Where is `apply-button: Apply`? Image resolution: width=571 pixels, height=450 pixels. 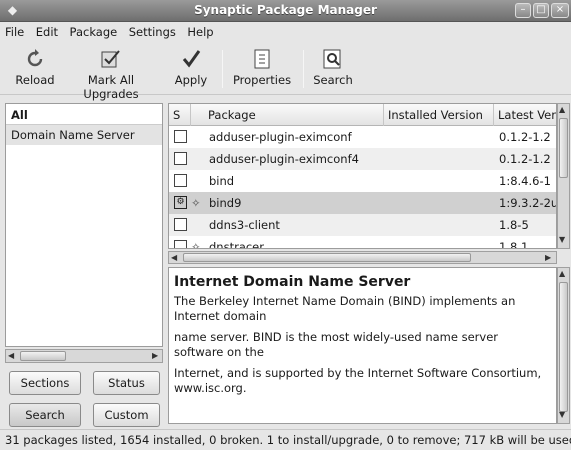
apply-button: Apply is located at coordinates (191, 67).